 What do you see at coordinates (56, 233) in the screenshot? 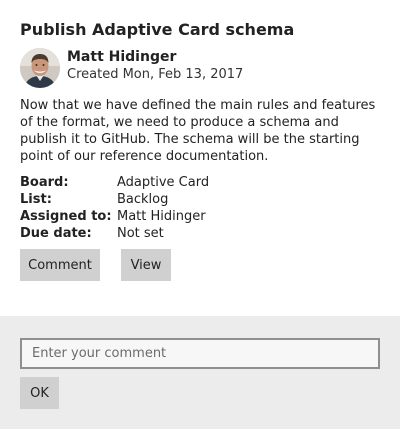
I see `fact-key: Due date:` at bounding box center [56, 233].